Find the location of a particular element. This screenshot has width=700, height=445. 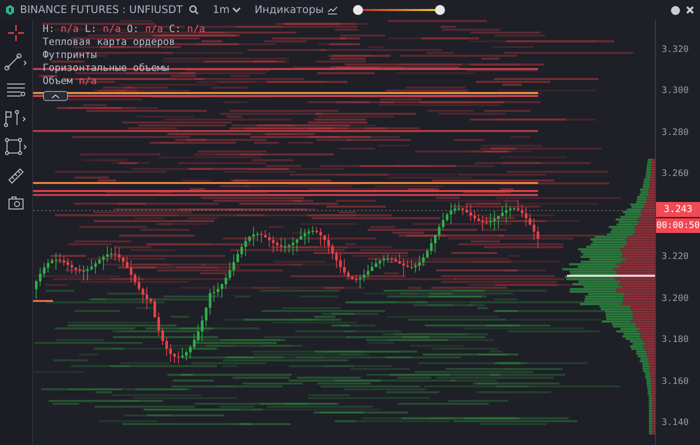

collapse-button is located at coordinates (55, 96).